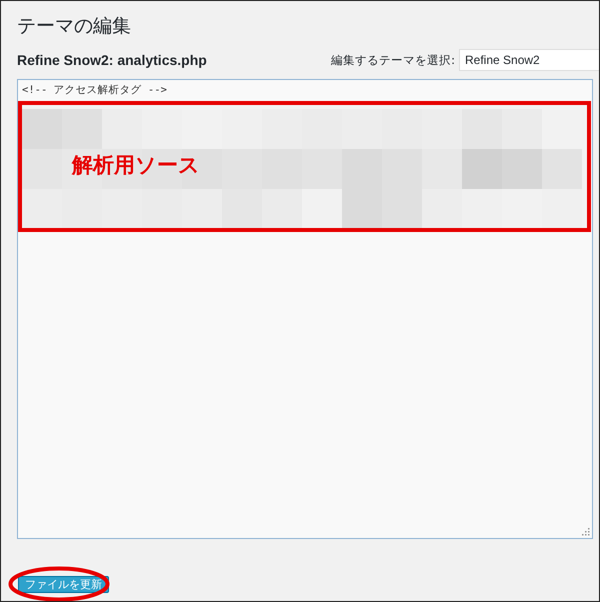 The image size is (600, 602). Describe the element at coordinates (95, 90) in the screenshot. I see `code-line: <!-- アクセス解析タグ -->` at that location.